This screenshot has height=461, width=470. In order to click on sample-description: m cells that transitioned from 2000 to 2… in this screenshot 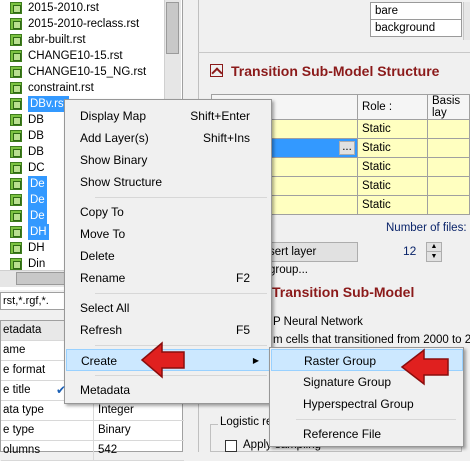, I will do `click(371, 340)`.